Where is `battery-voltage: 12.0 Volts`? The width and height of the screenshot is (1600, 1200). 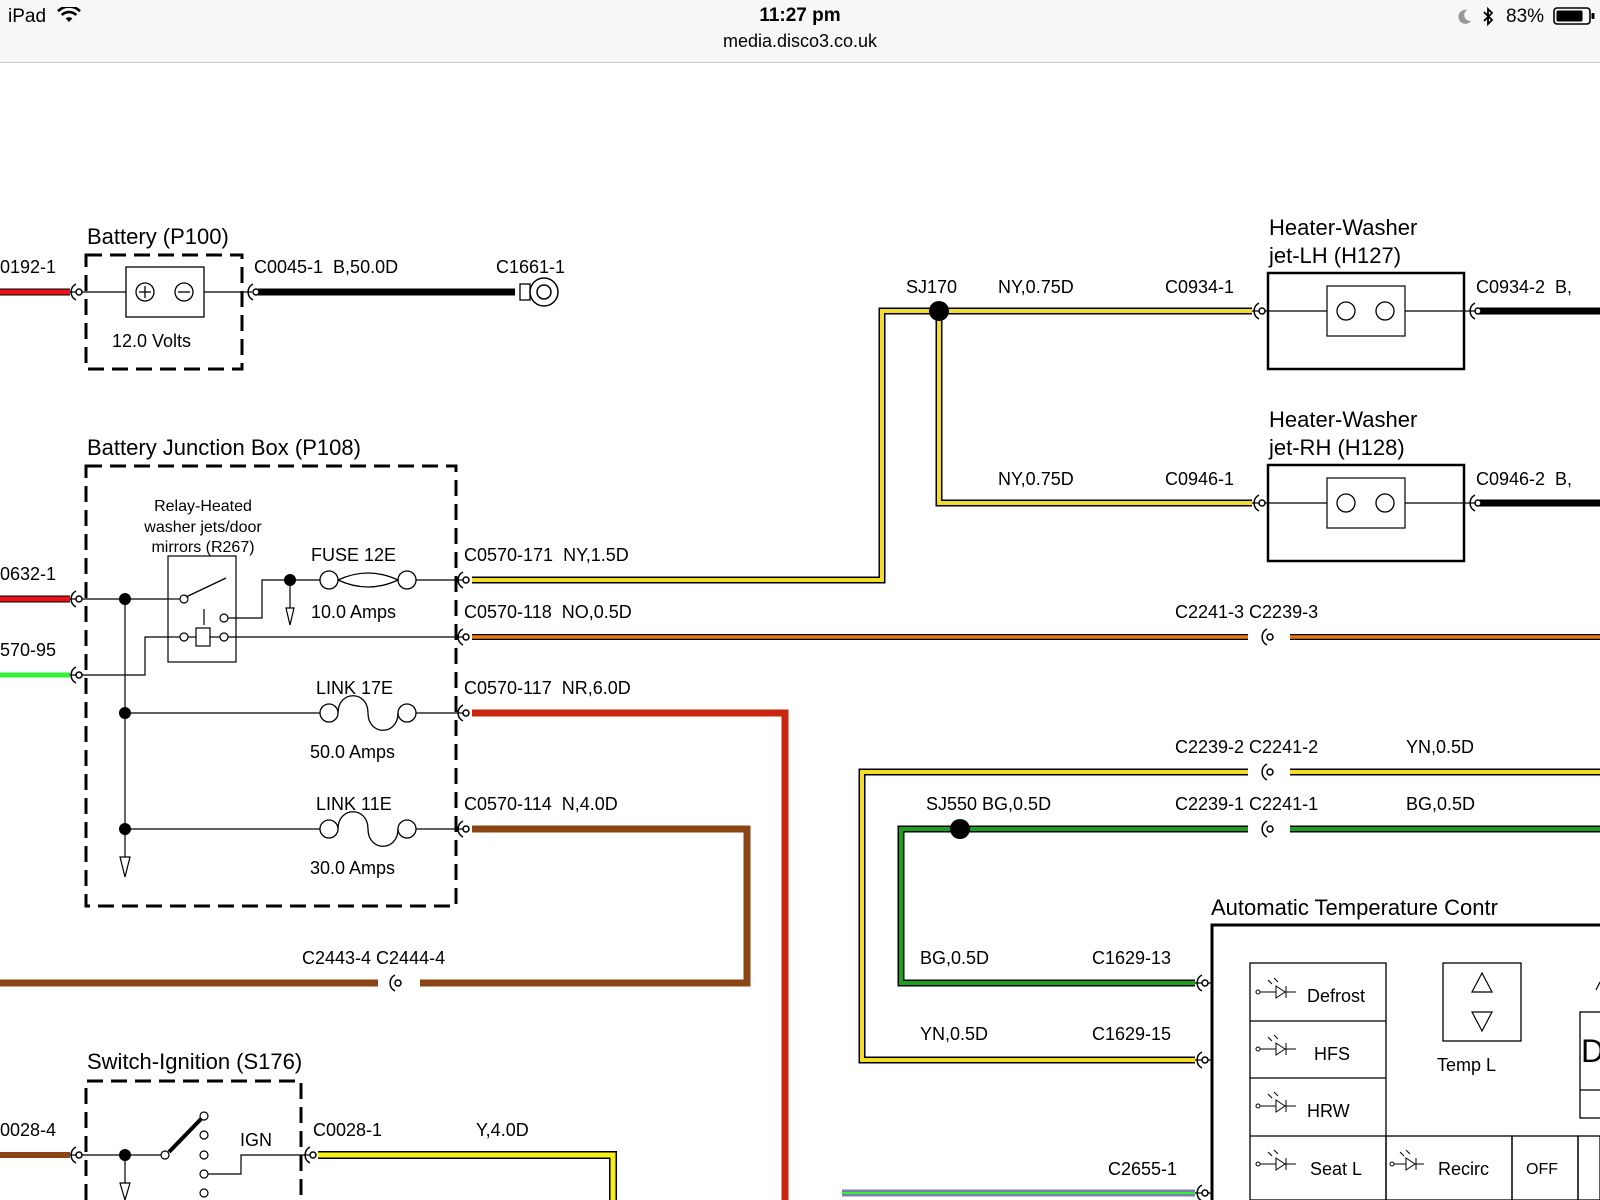
battery-voltage: 12.0 Volts is located at coordinates (151, 341).